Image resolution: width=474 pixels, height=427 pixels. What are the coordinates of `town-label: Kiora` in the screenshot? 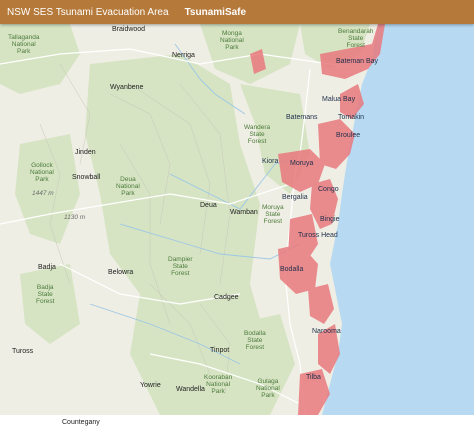 It's located at (270, 161).